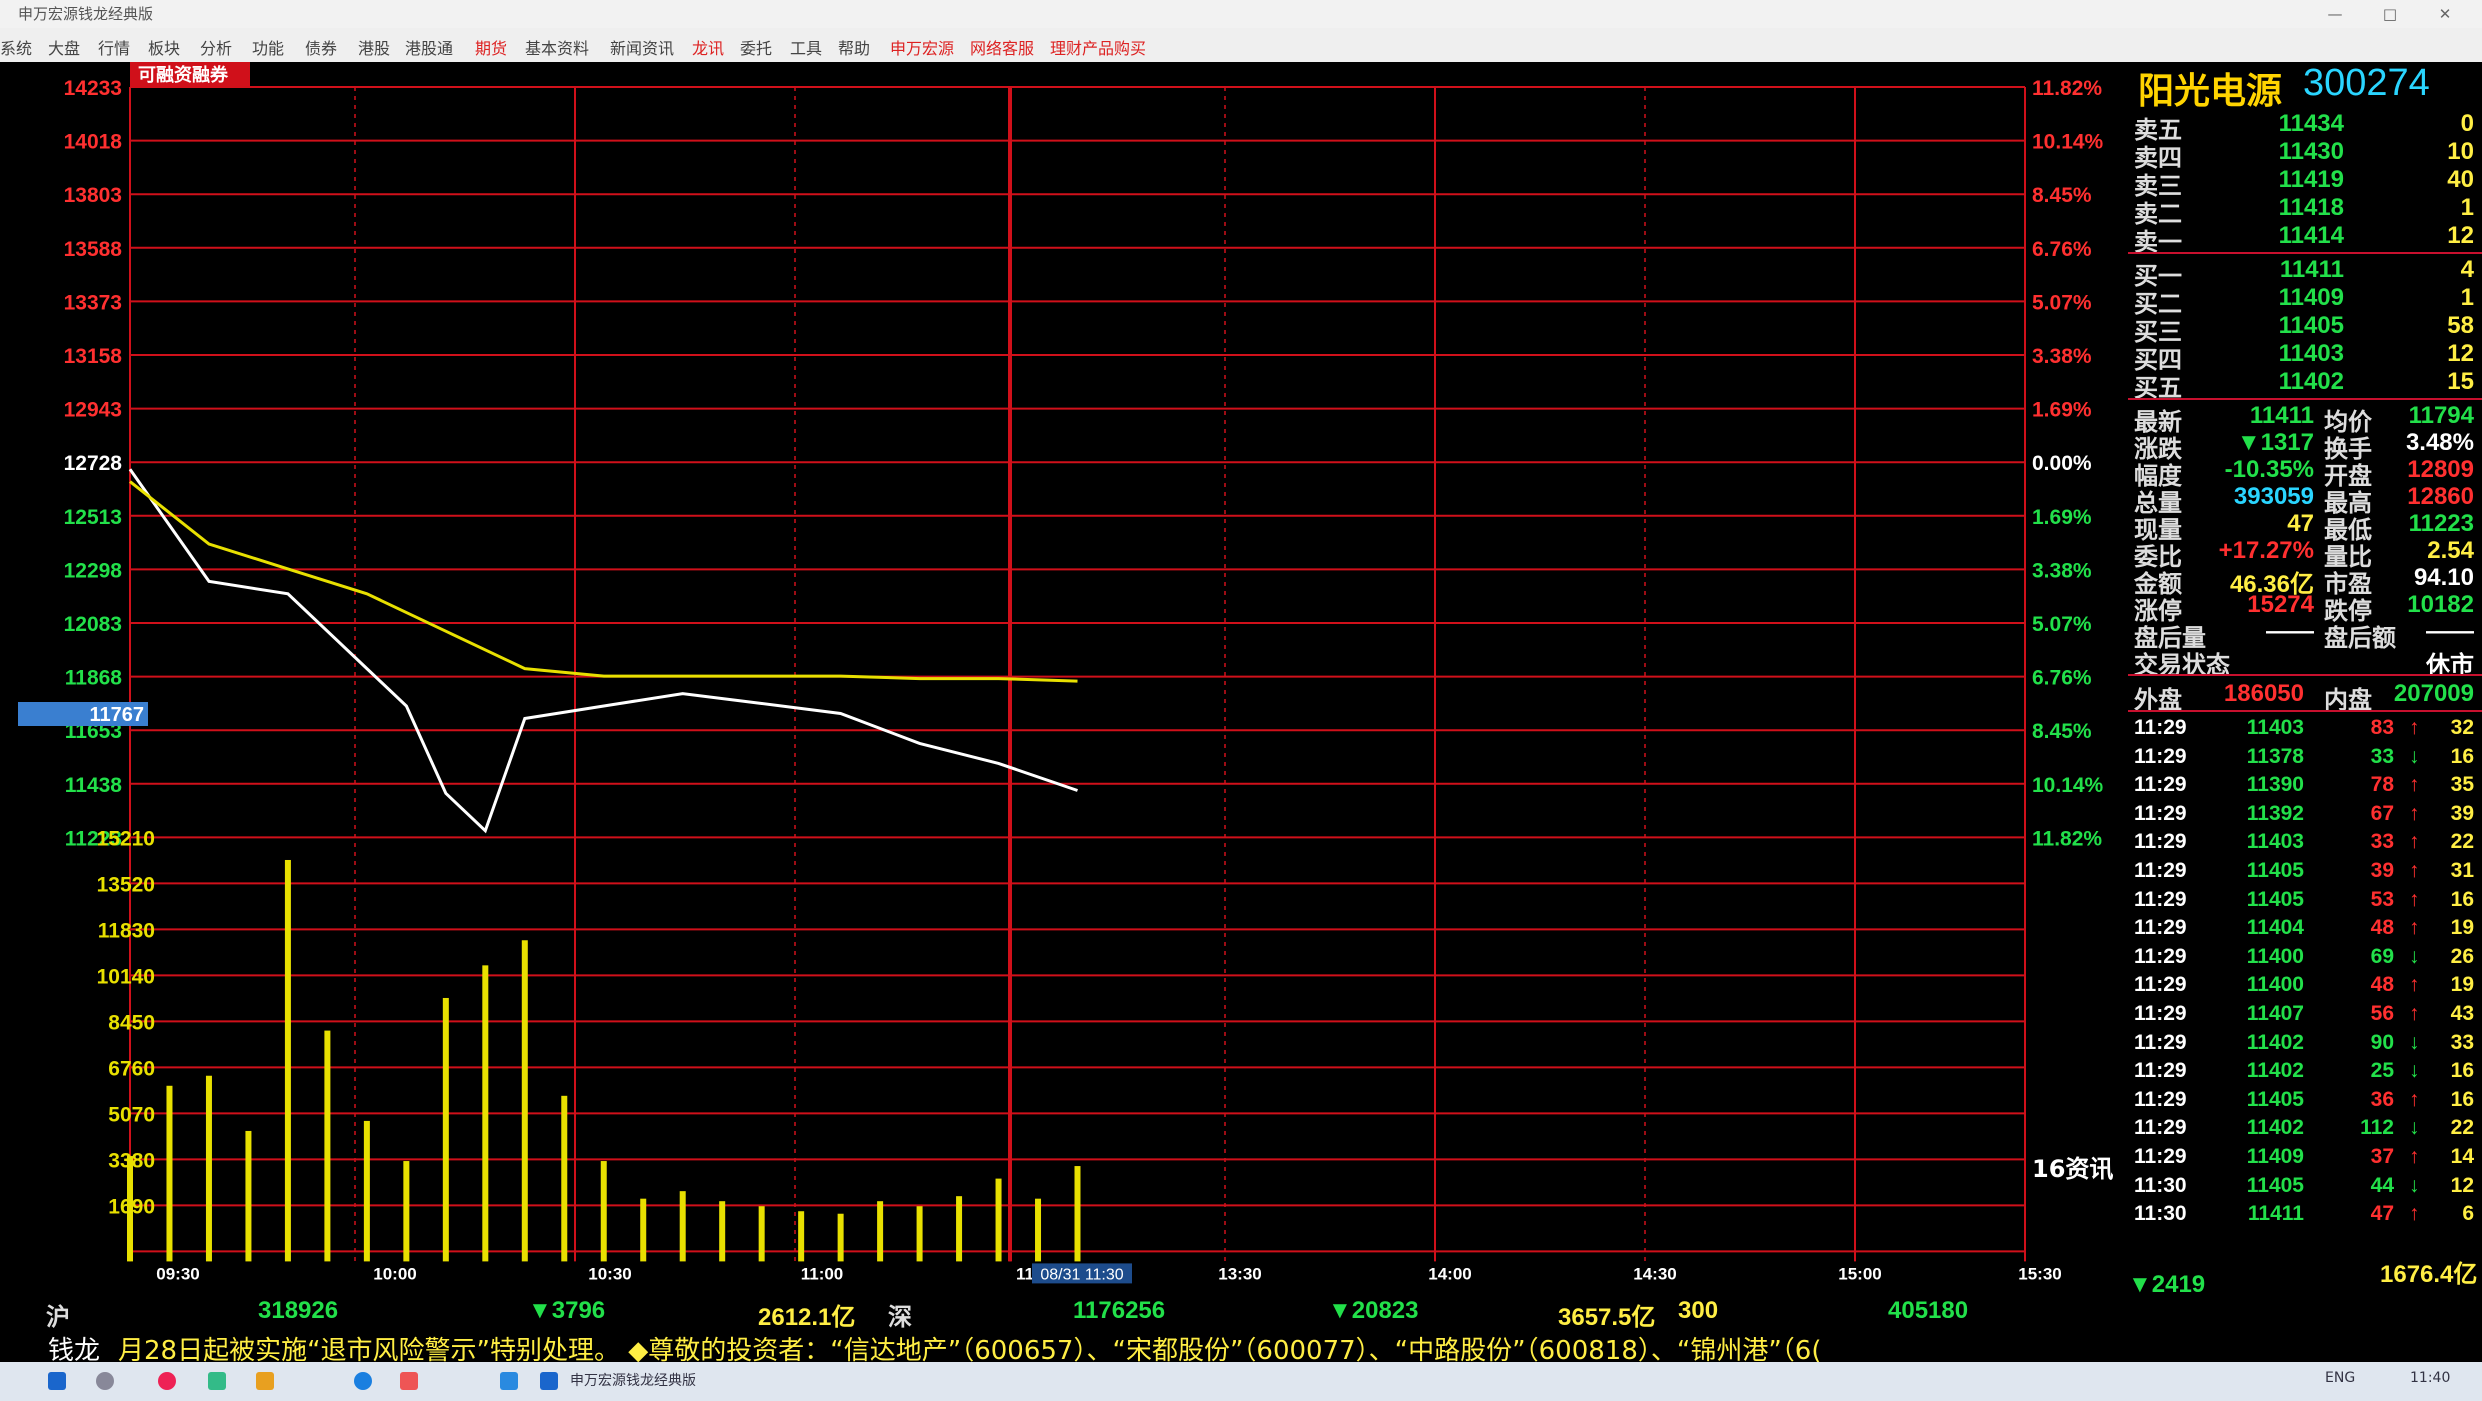  I want to click on tick-row: 11:29 11402 90 ↓ 33, so click(2304, 1045).